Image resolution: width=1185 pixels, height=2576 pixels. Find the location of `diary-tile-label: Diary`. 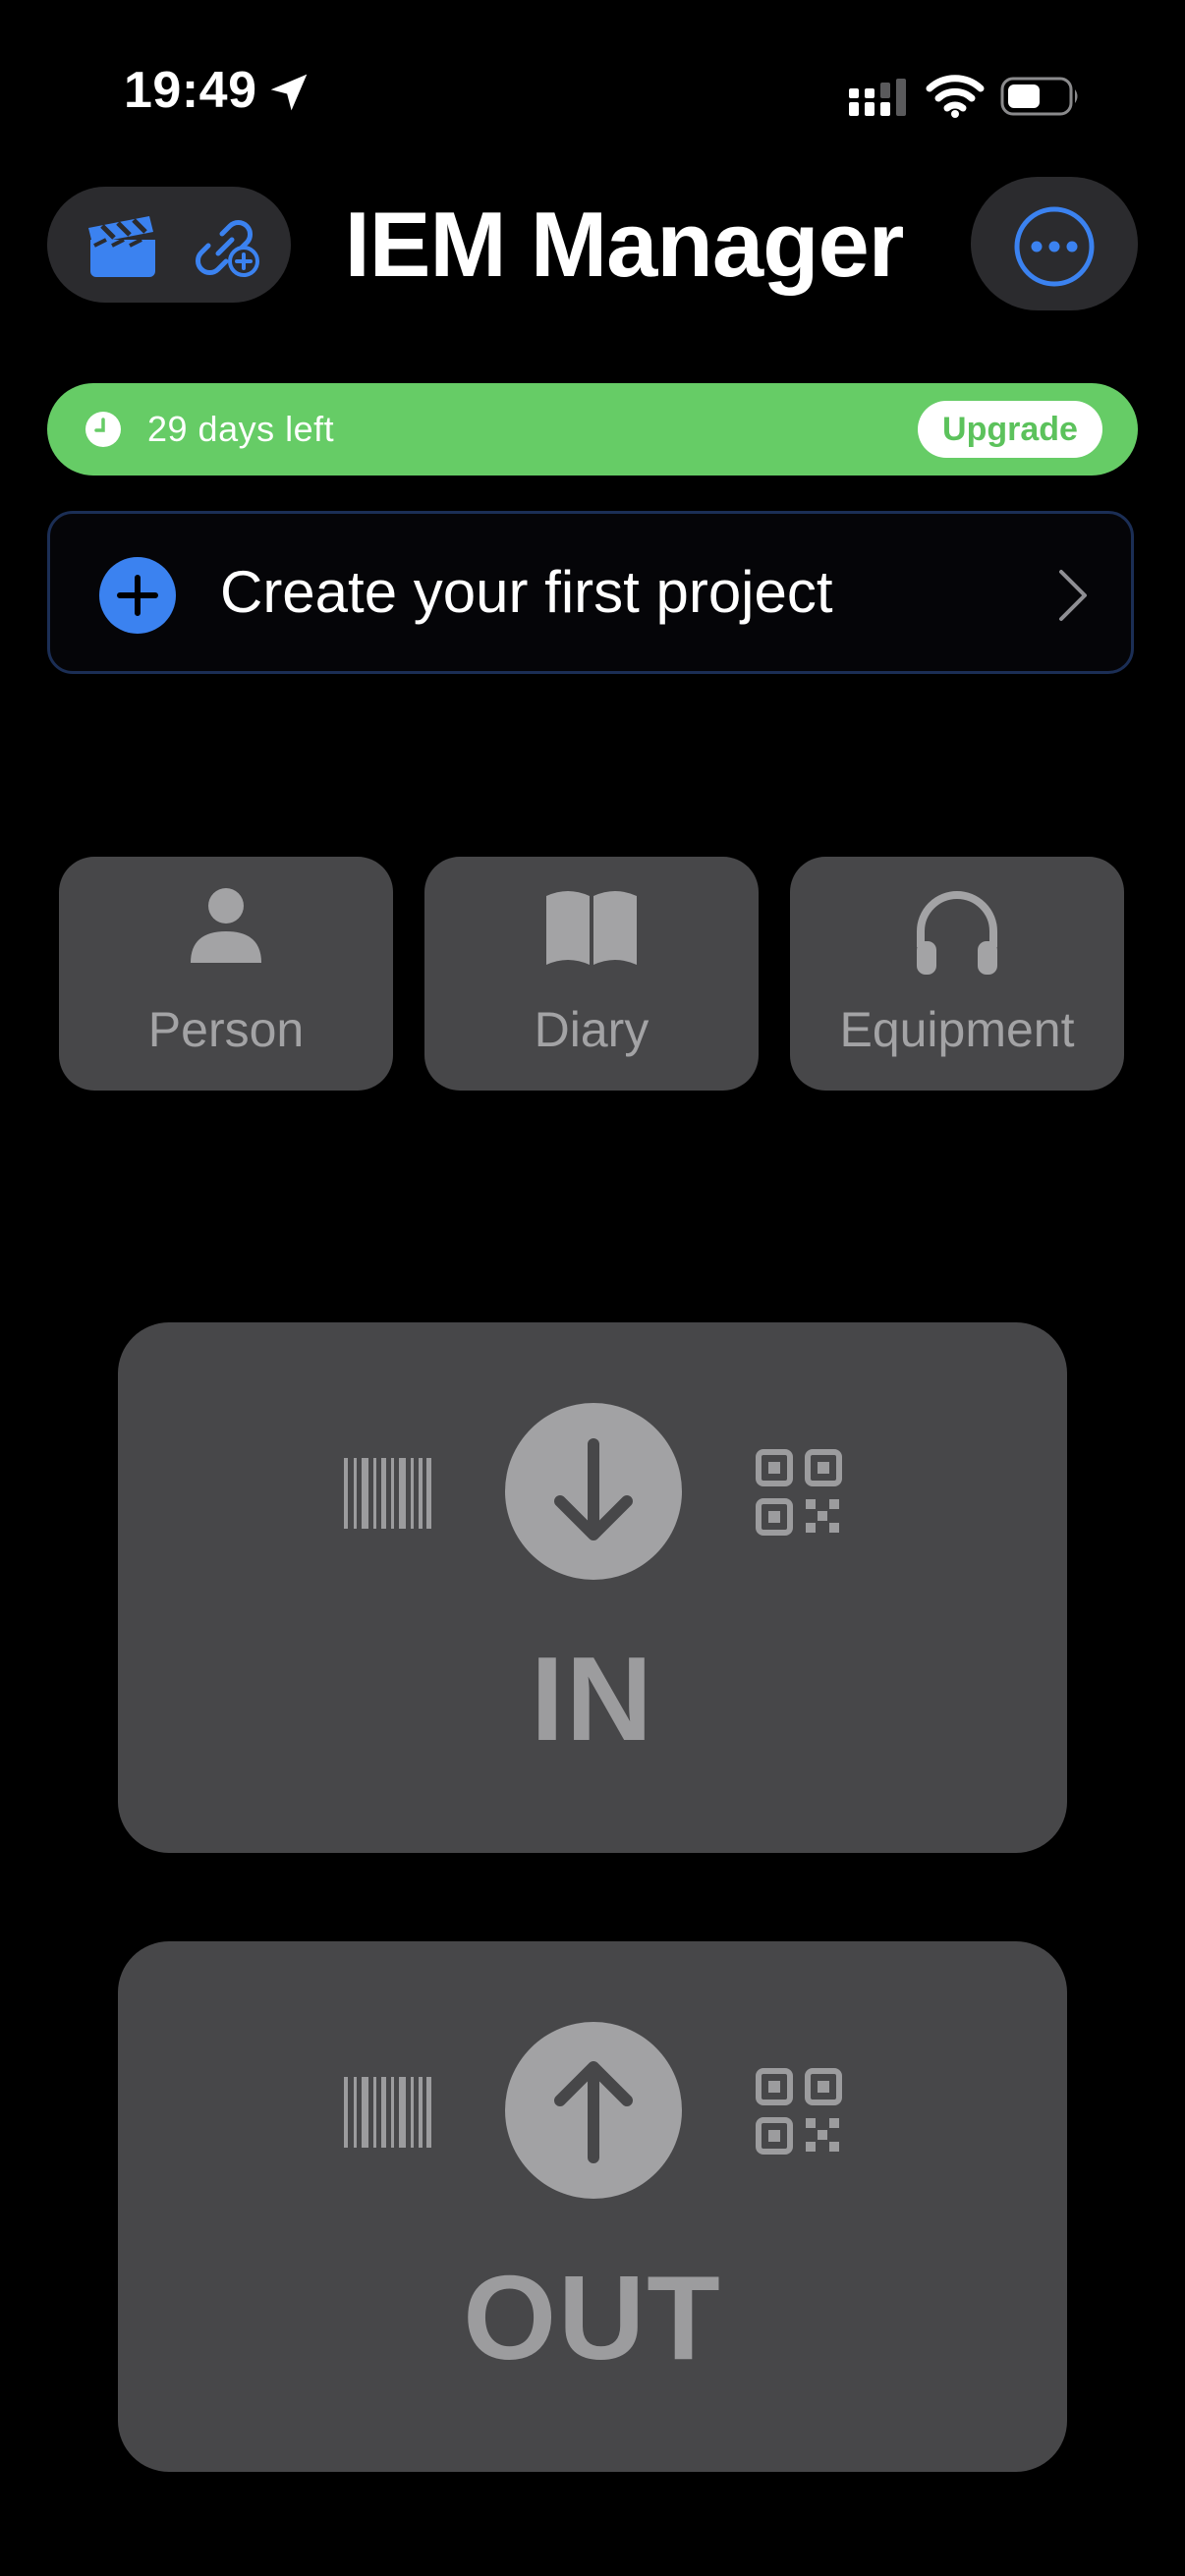

diary-tile-label: Diary is located at coordinates (592, 1029).